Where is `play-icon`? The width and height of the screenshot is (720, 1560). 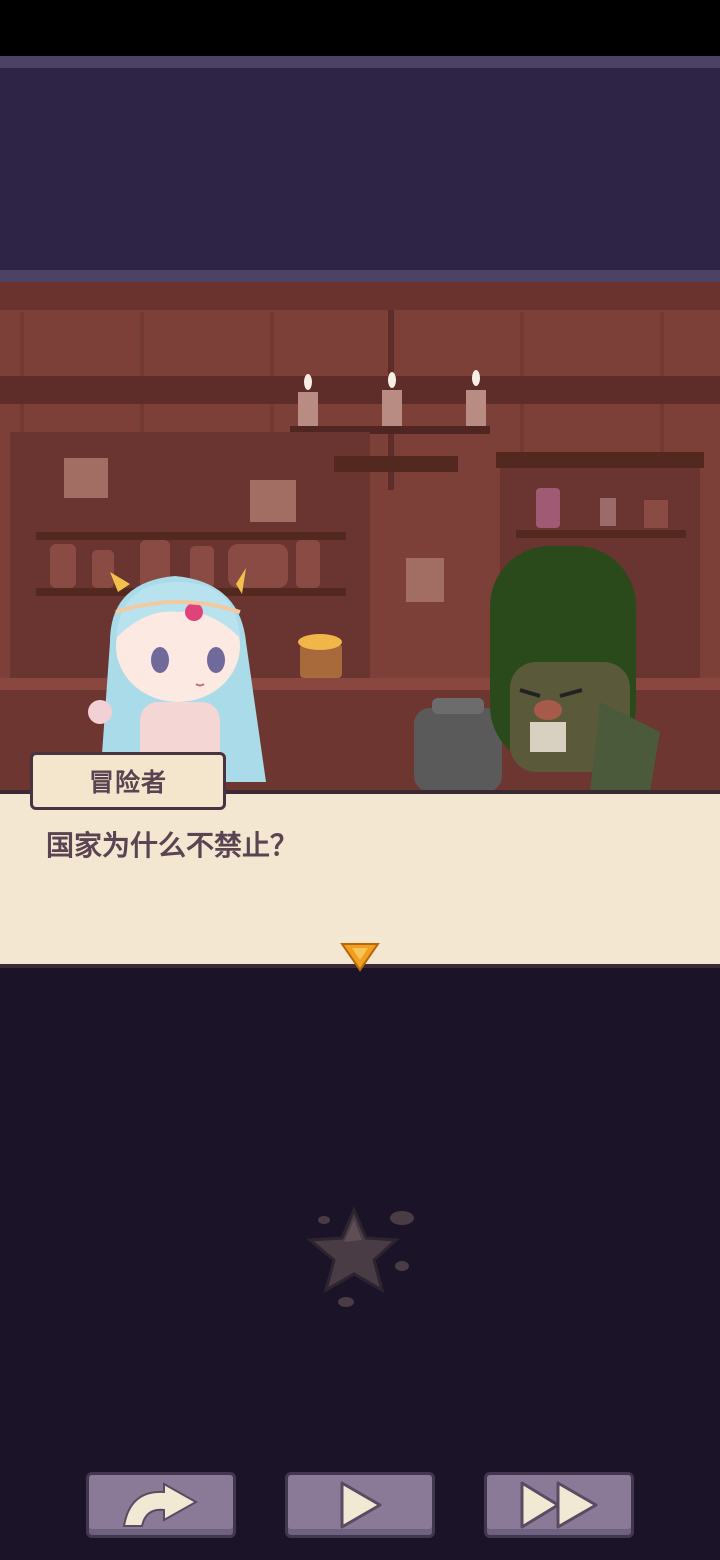 play-icon is located at coordinates (361, 1505).